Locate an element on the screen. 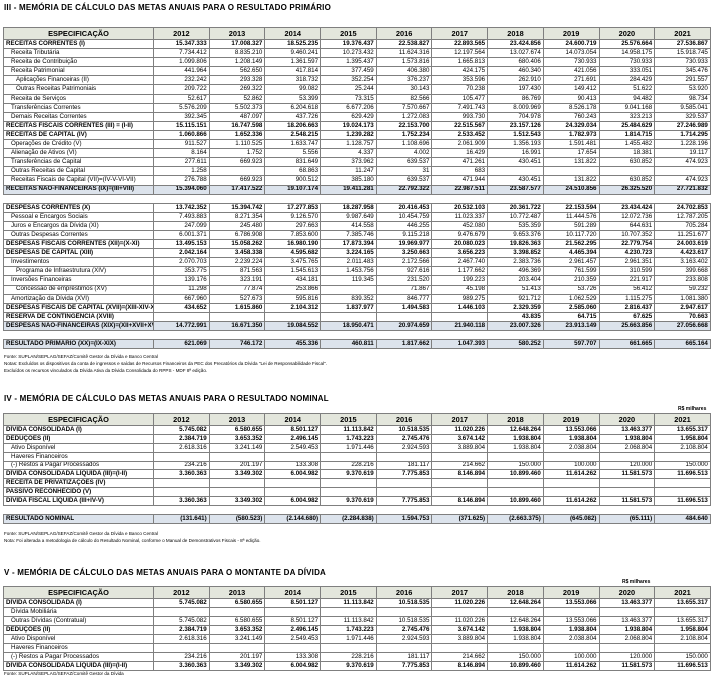 This screenshot has height=685, width=713. cell-value: 10.772.487 is located at coordinates (515, 216).